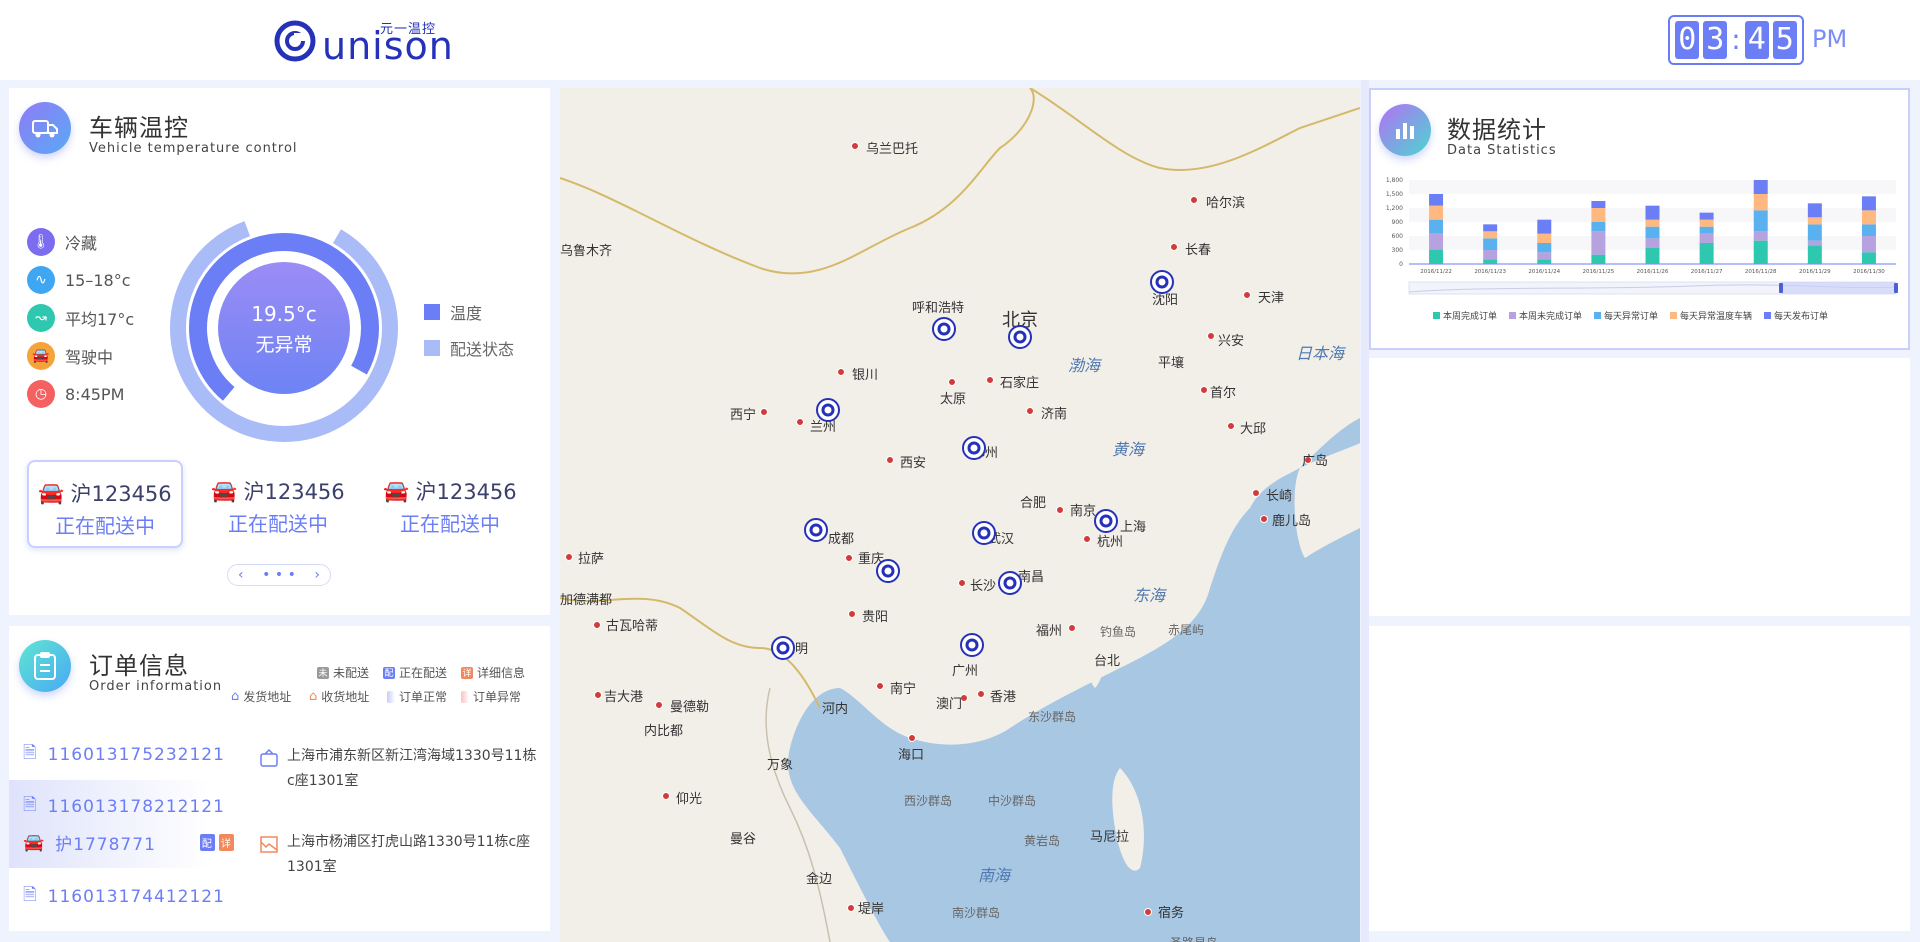  I want to click on city-label: 平壤, so click(1171, 363).